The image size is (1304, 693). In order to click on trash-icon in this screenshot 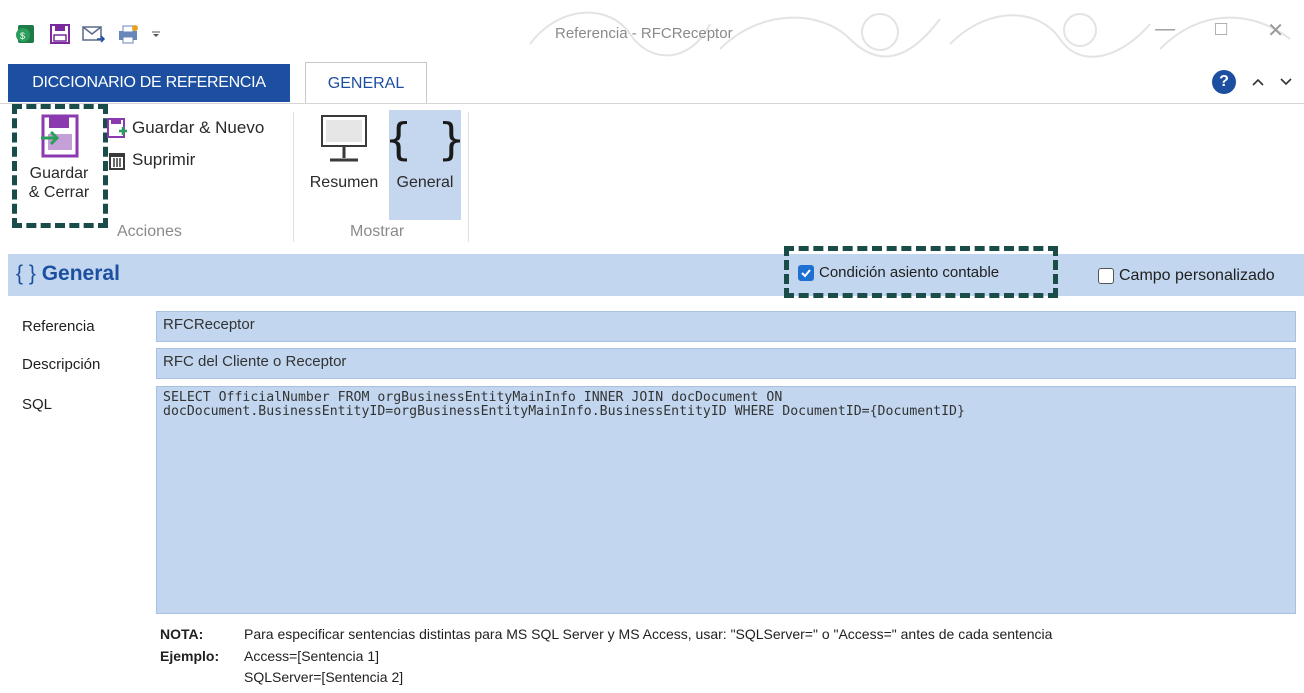, I will do `click(117, 161)`.